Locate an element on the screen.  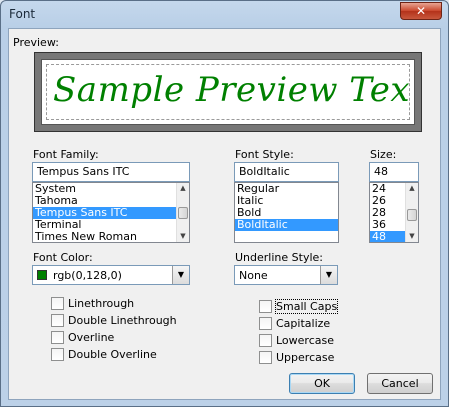
preview-label: Preview: is located at coordinates (36, 42).